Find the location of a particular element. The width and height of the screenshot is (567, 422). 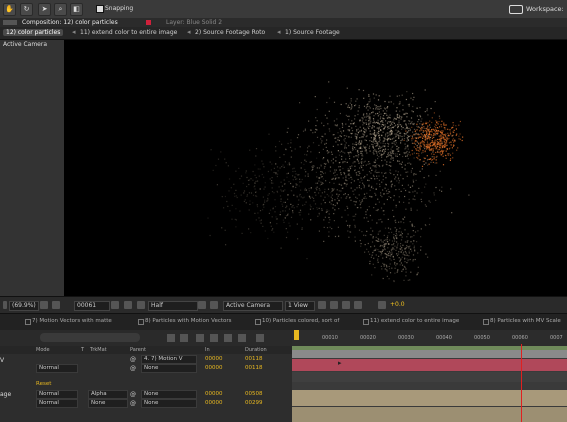

in-column: In is located at coordinates (207, 350).